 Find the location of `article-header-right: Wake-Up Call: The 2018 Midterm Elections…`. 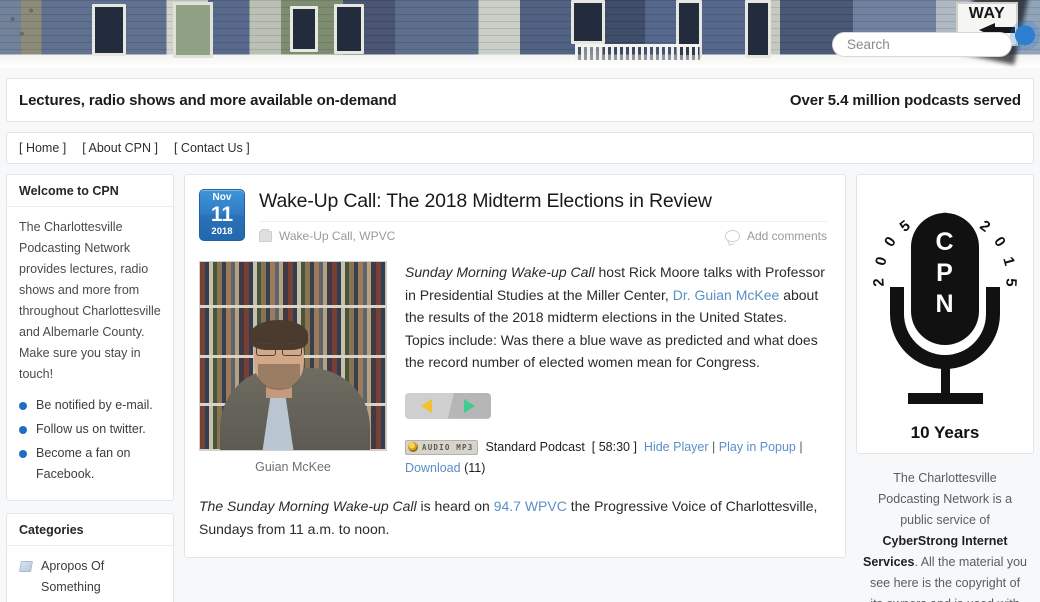

article-header-right: Wake-Up Call: The 2018 Midterm Elections… is located at coordinates (543, 216).